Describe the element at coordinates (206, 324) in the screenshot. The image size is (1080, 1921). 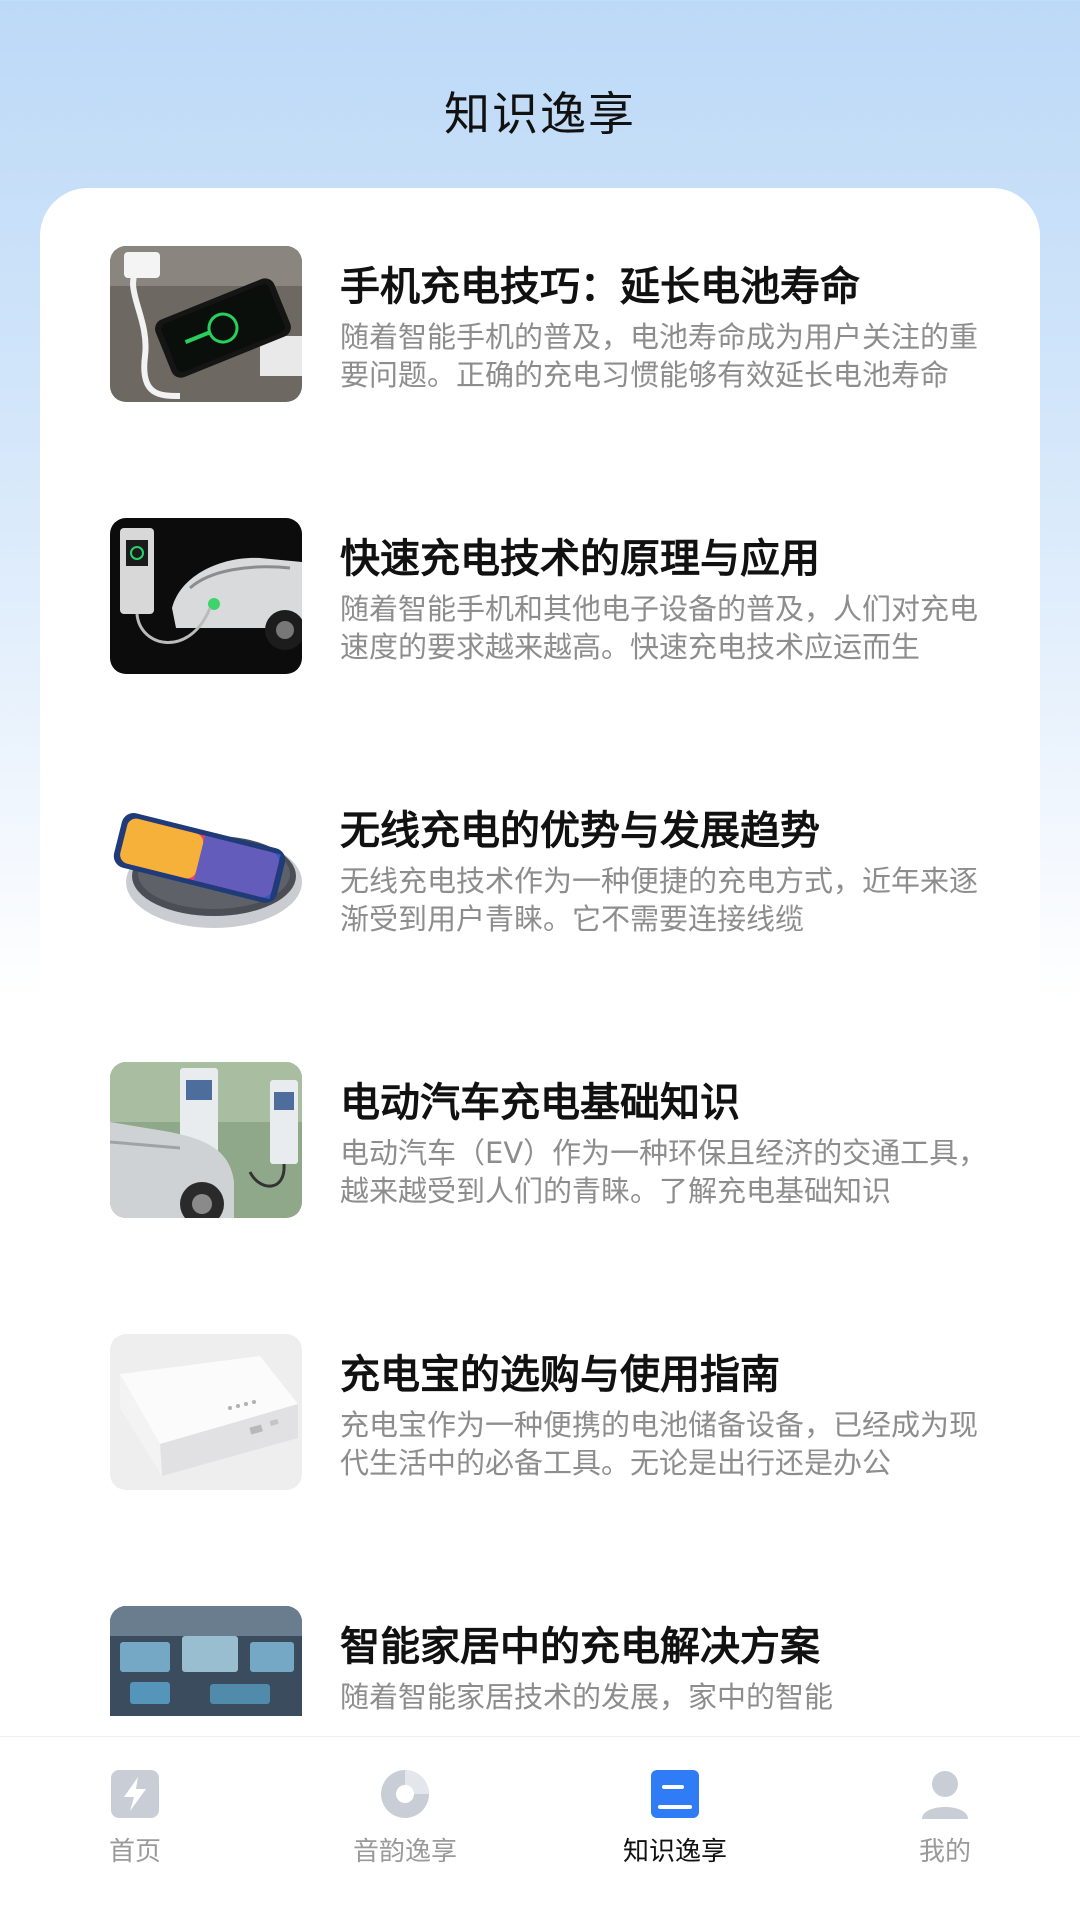
I see `phone-charging-image` at that location.